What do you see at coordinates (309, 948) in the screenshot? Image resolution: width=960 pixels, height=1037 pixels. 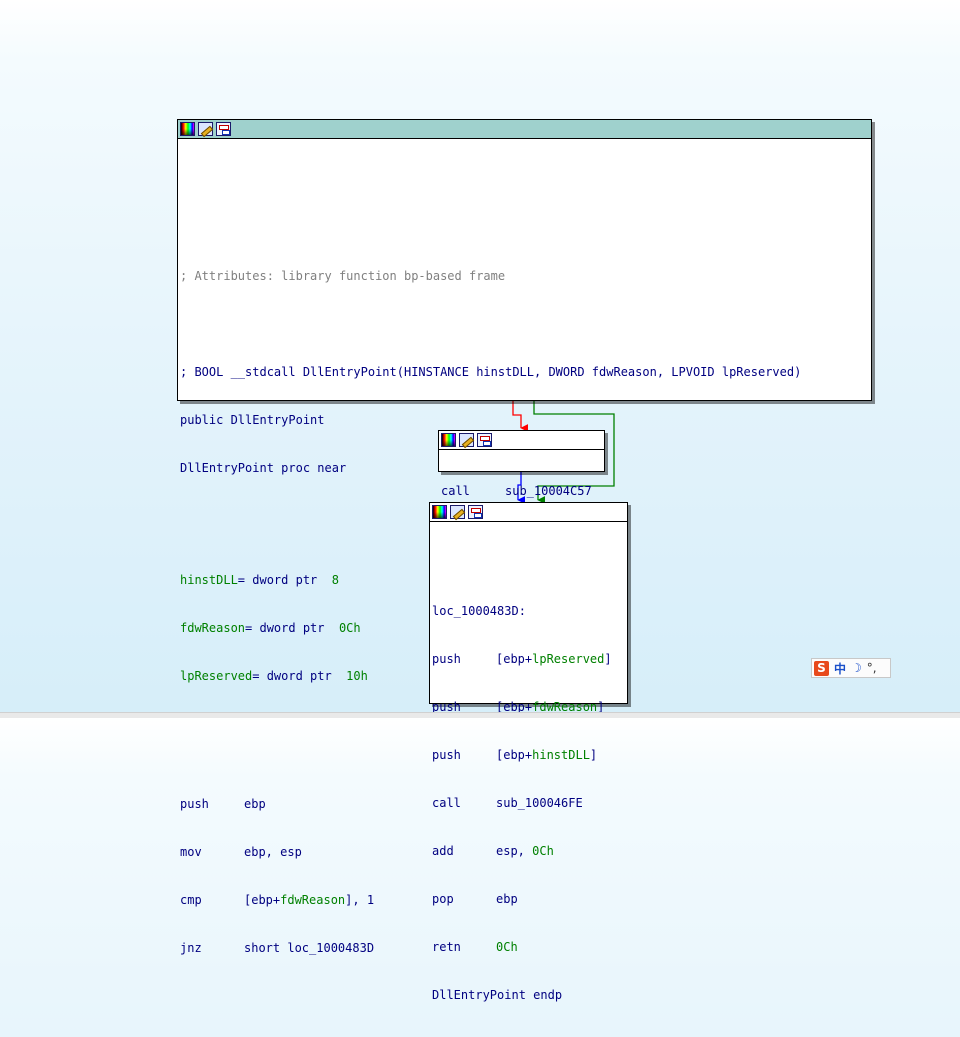 I see `operand: short loc_1000483D` at bounding box center [309, 948].